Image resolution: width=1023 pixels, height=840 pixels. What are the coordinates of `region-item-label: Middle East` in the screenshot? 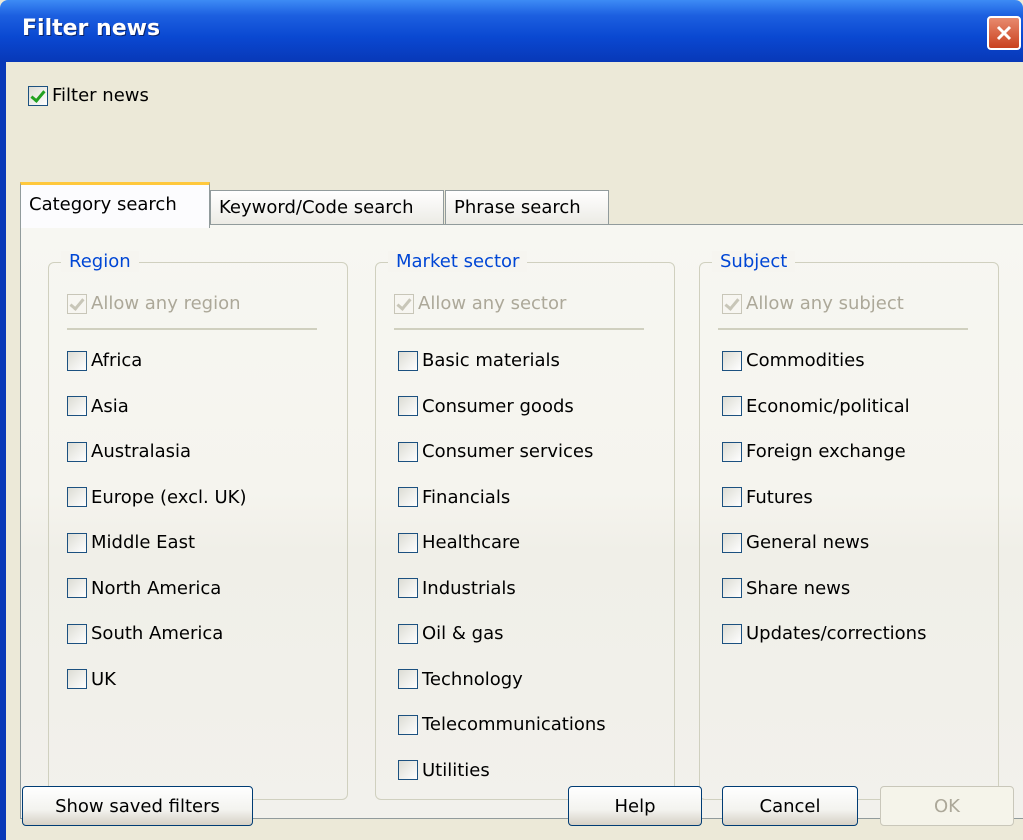 It's located at (143, 542).